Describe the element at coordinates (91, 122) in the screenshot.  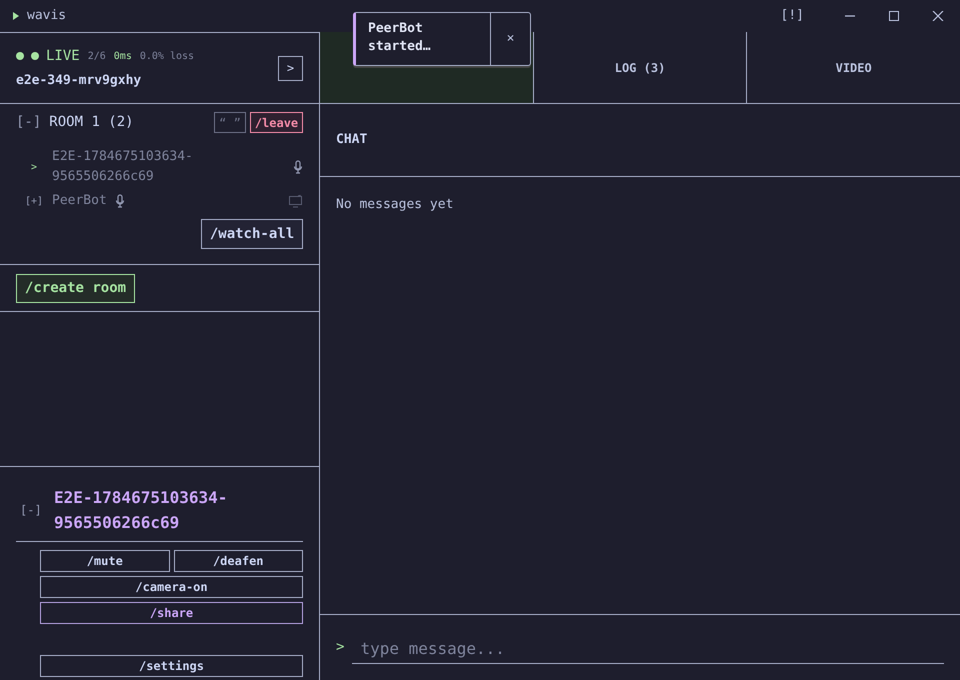
I see `room-title: ROOM 1 (2)` at that location.